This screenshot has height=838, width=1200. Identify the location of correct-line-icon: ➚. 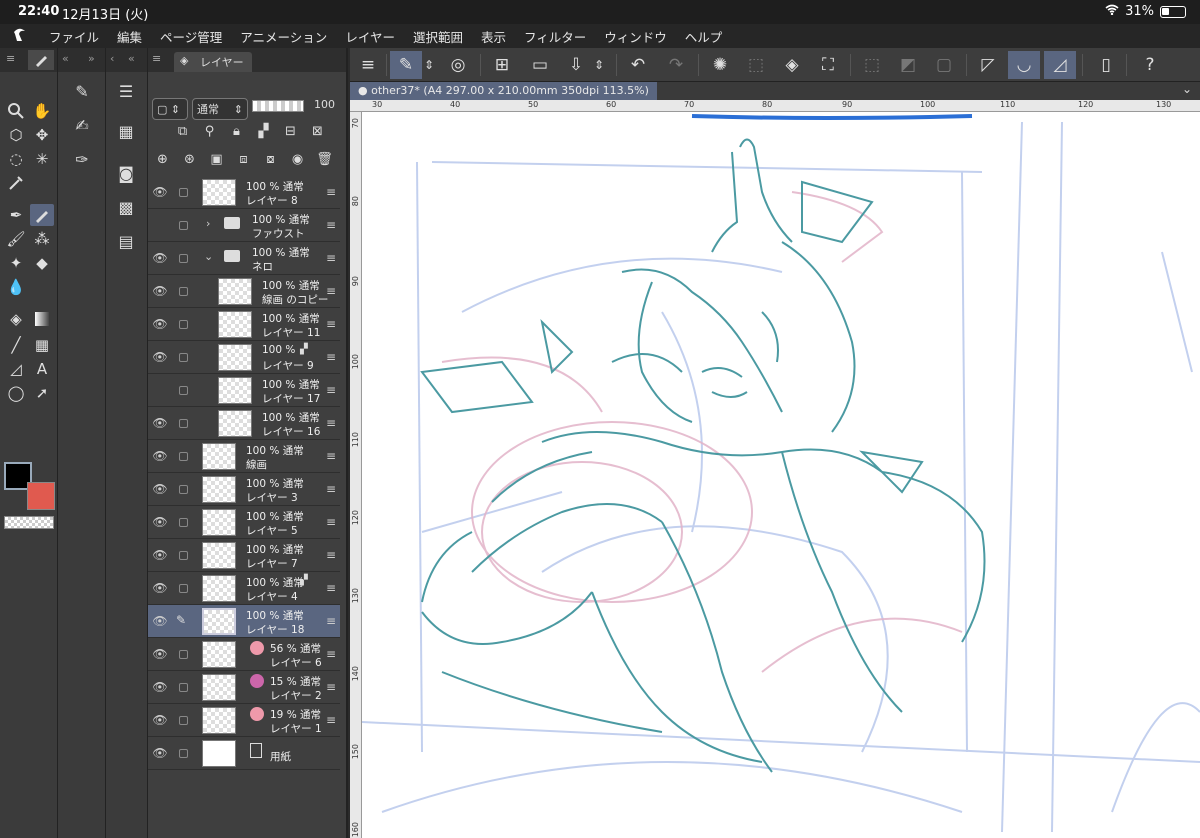
(42, 393).